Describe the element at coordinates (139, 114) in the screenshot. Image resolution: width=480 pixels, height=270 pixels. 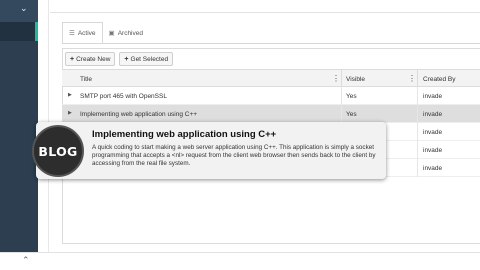
I see `cell-title: Implementing web application using C++` at that location.